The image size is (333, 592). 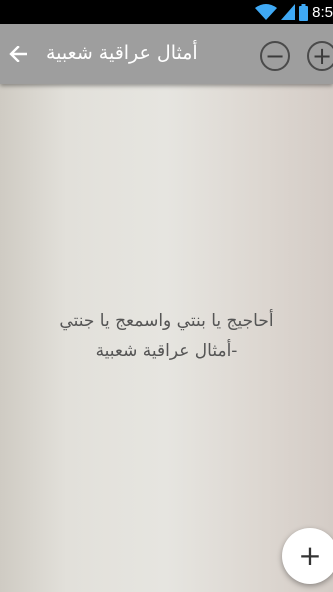 What do you see at coordinates (166, 351) in the screenshot?
I see `proverb-source: -أمثال عراقية شعبية` at bounding box center [166, 351].